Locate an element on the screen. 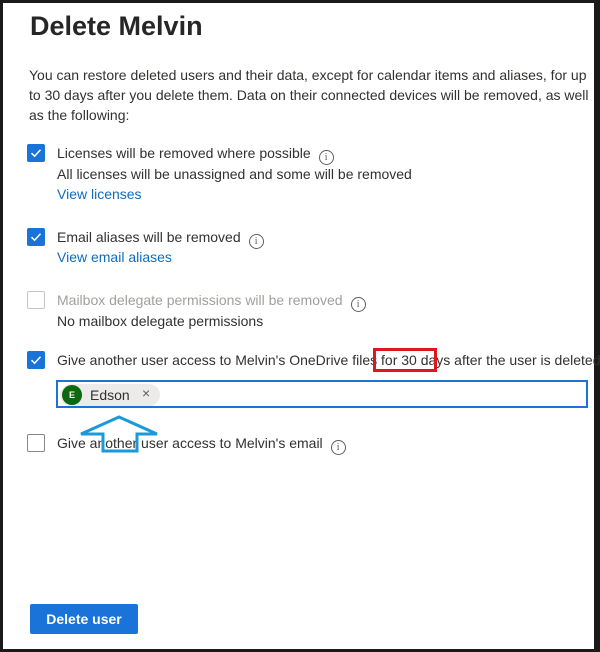  onedrive-access-checkbox is located at coordinates (36, 360).